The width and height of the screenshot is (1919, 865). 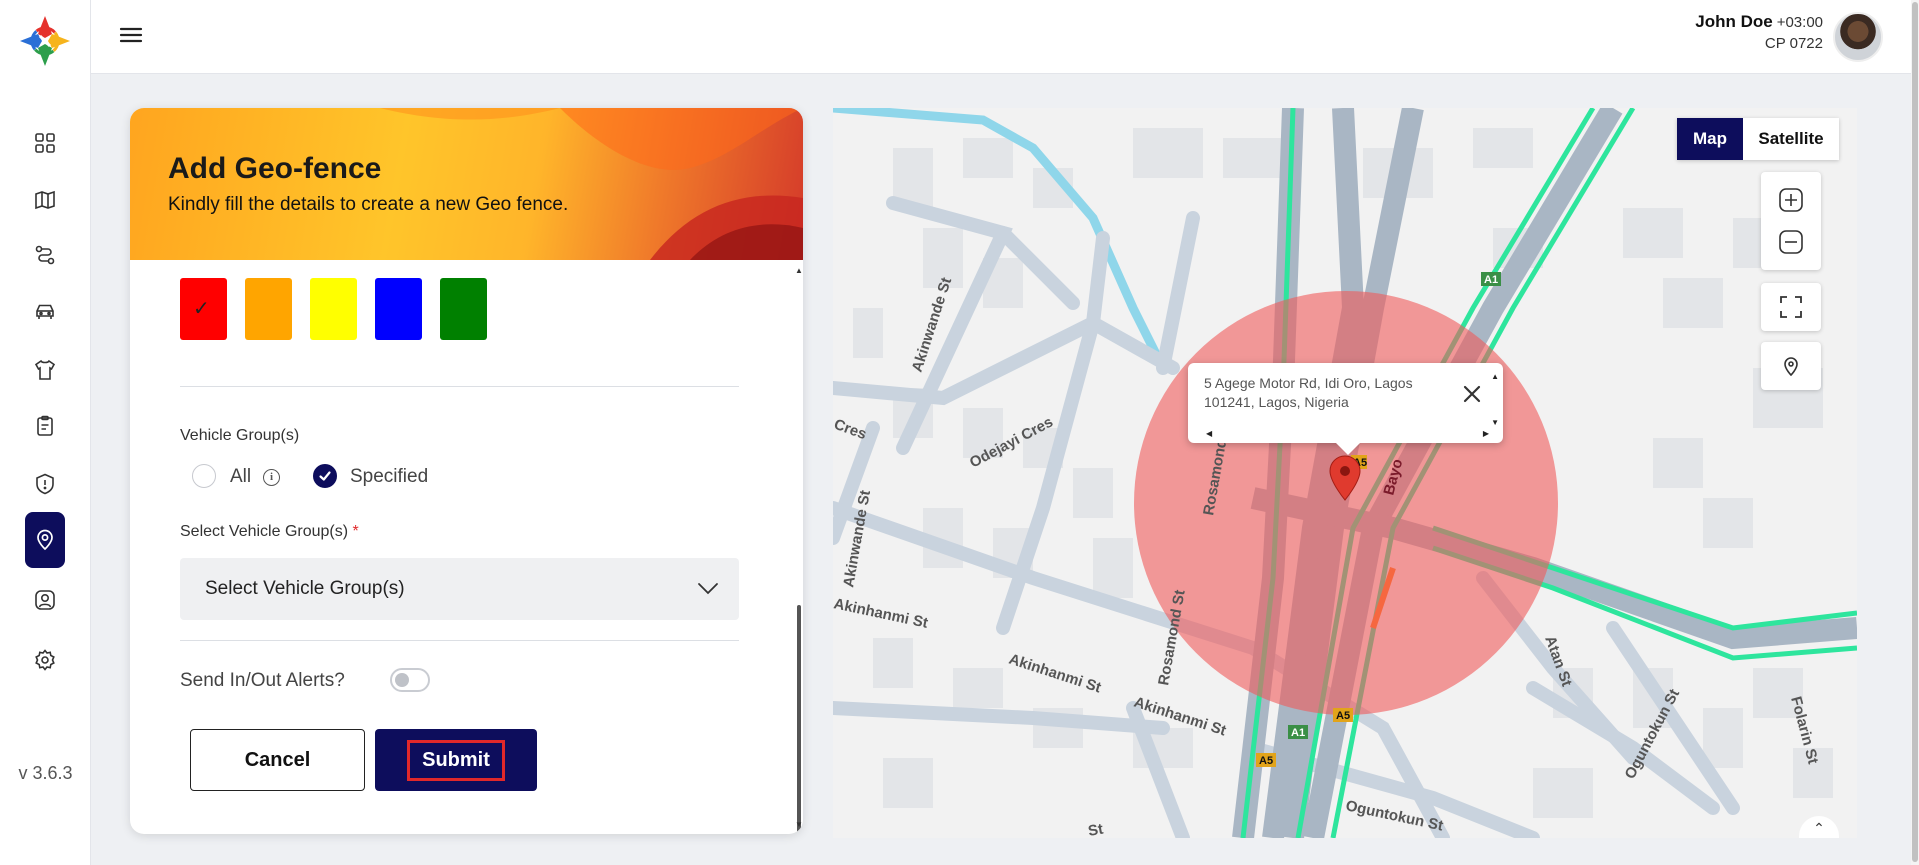 I want to click on sidebar-item-routes, so click(x=45, y=255).